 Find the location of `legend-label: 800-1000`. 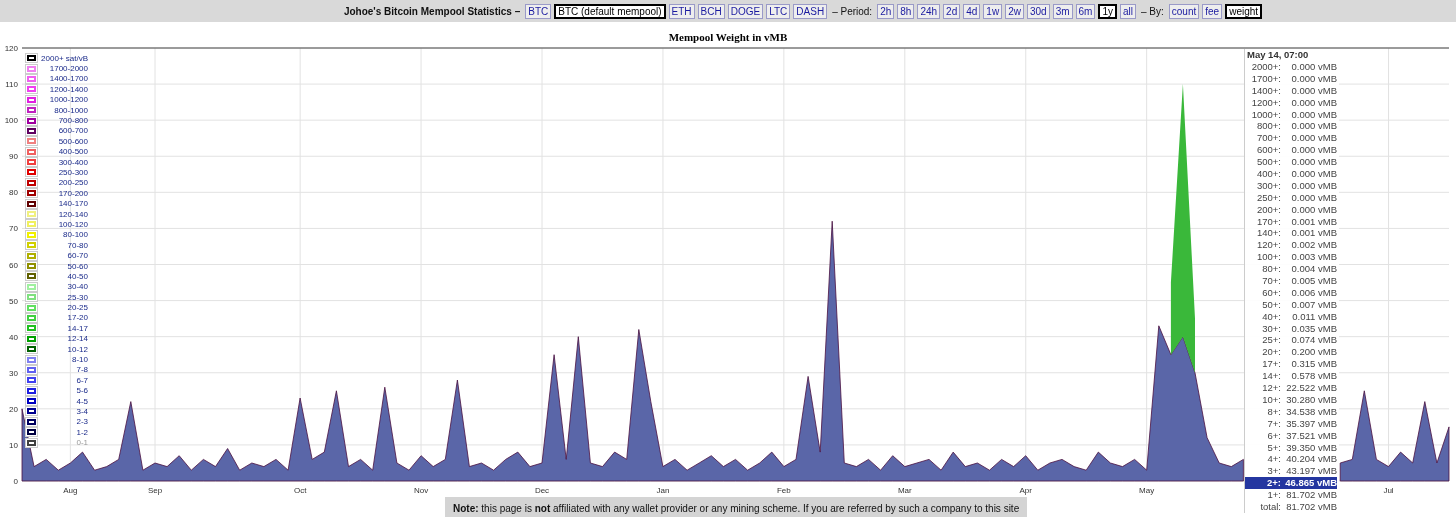

legend-label: 800-1000 is located at coordinates (64, 110).